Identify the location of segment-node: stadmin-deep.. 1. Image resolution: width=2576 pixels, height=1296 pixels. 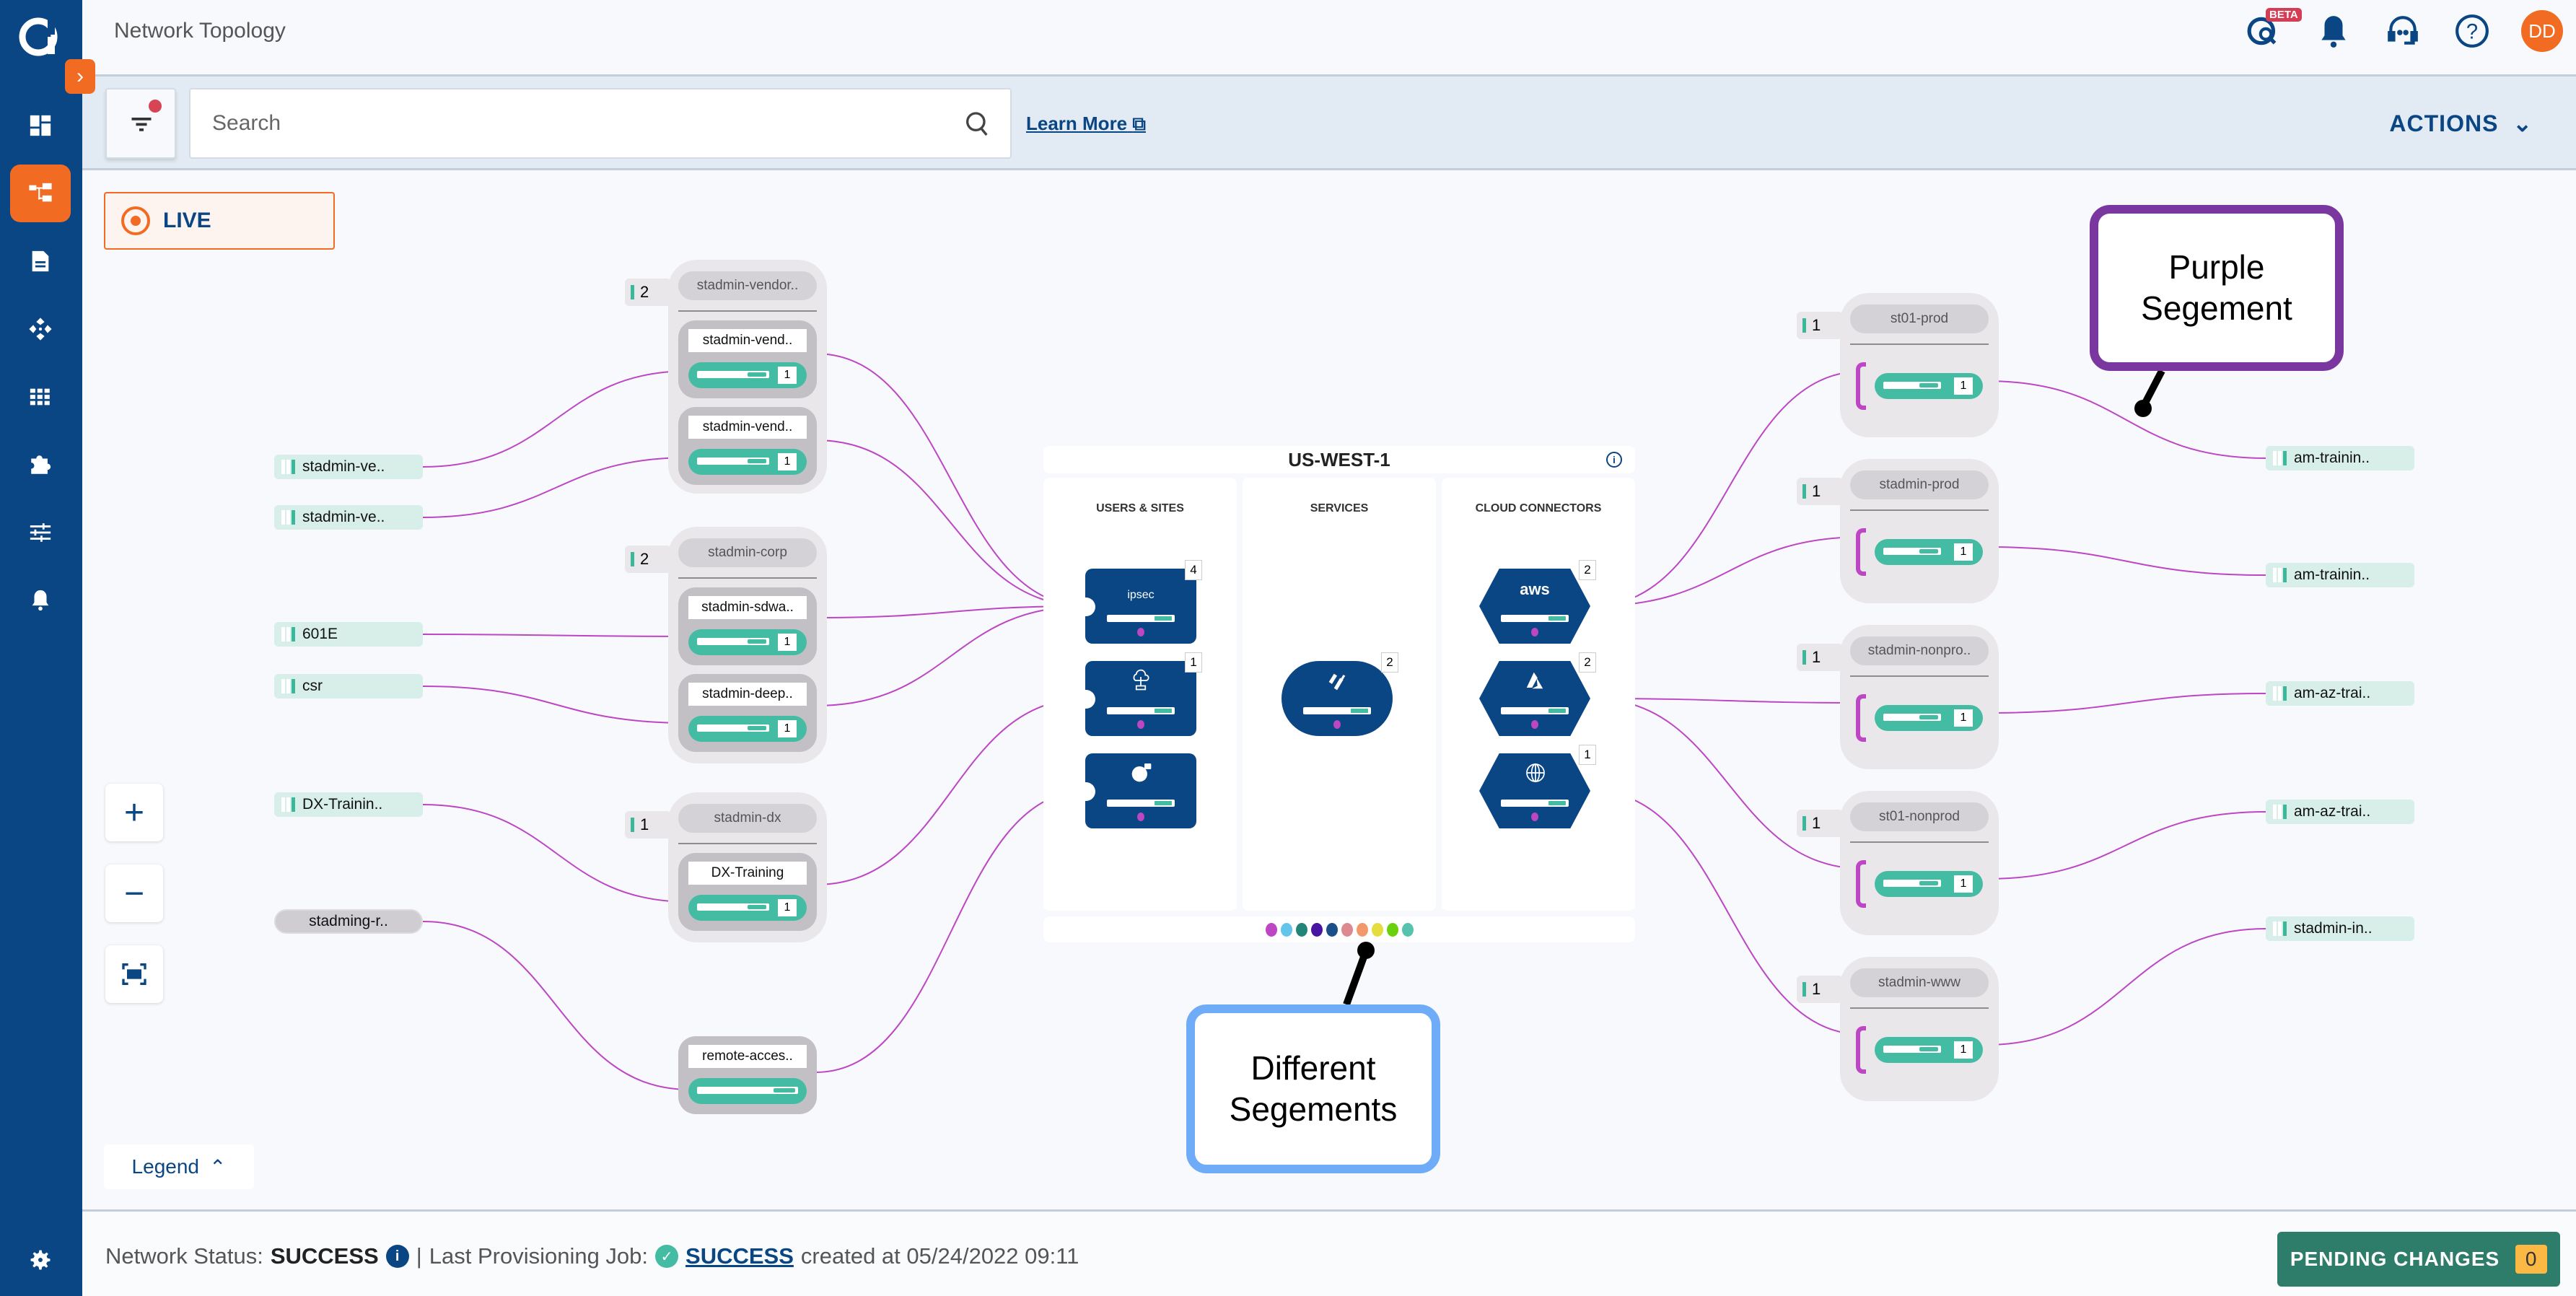
(747, 713).